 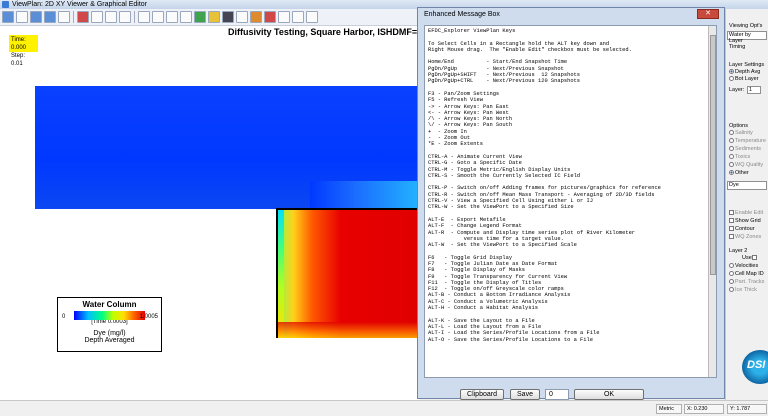 I want to click on check-enable-edit: Enable Edit, so click(x=746, y=213).